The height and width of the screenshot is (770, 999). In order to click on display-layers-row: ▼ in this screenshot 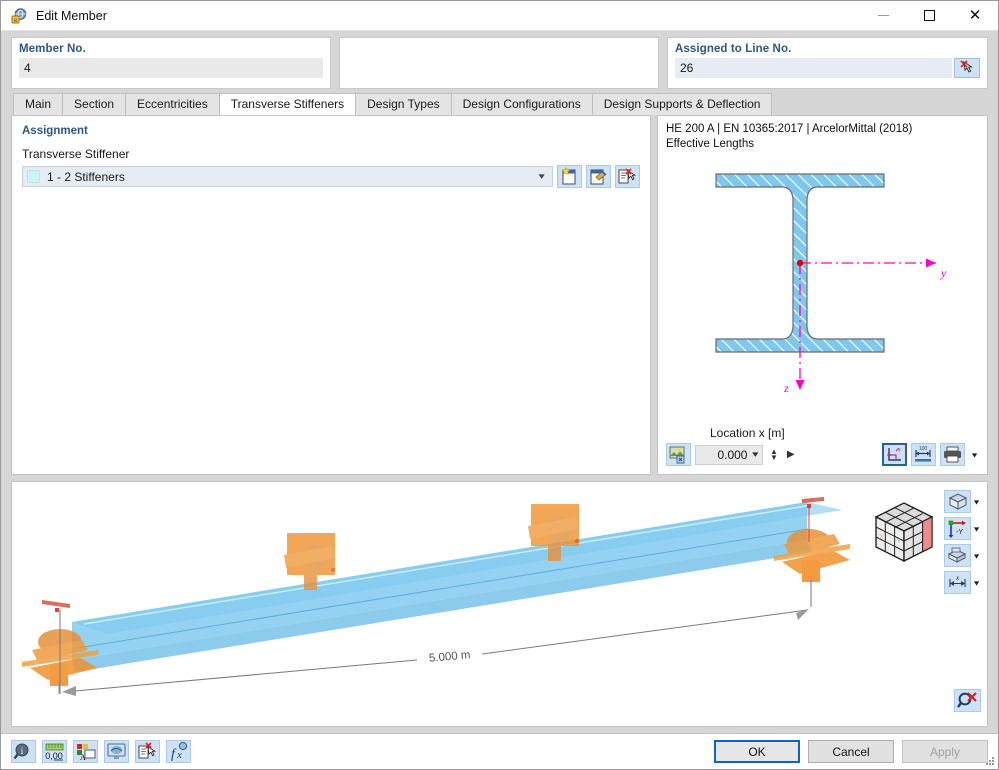, I will do `click(962, 555)`.